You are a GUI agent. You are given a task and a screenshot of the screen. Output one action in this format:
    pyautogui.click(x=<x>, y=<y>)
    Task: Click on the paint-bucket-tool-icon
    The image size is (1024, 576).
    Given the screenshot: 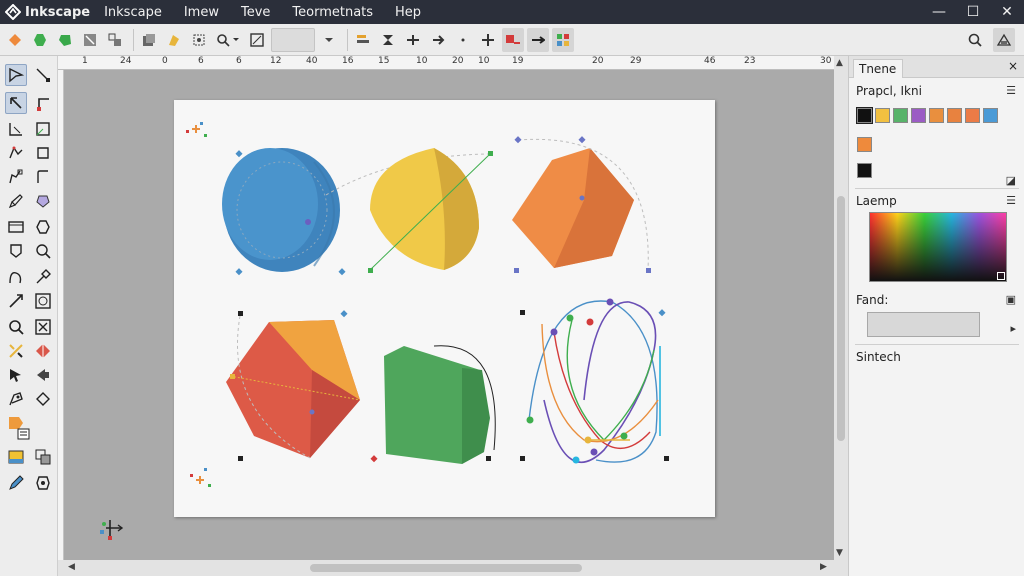 What is the action you would take?
    pyautogui.click(x=16, y=351)
    